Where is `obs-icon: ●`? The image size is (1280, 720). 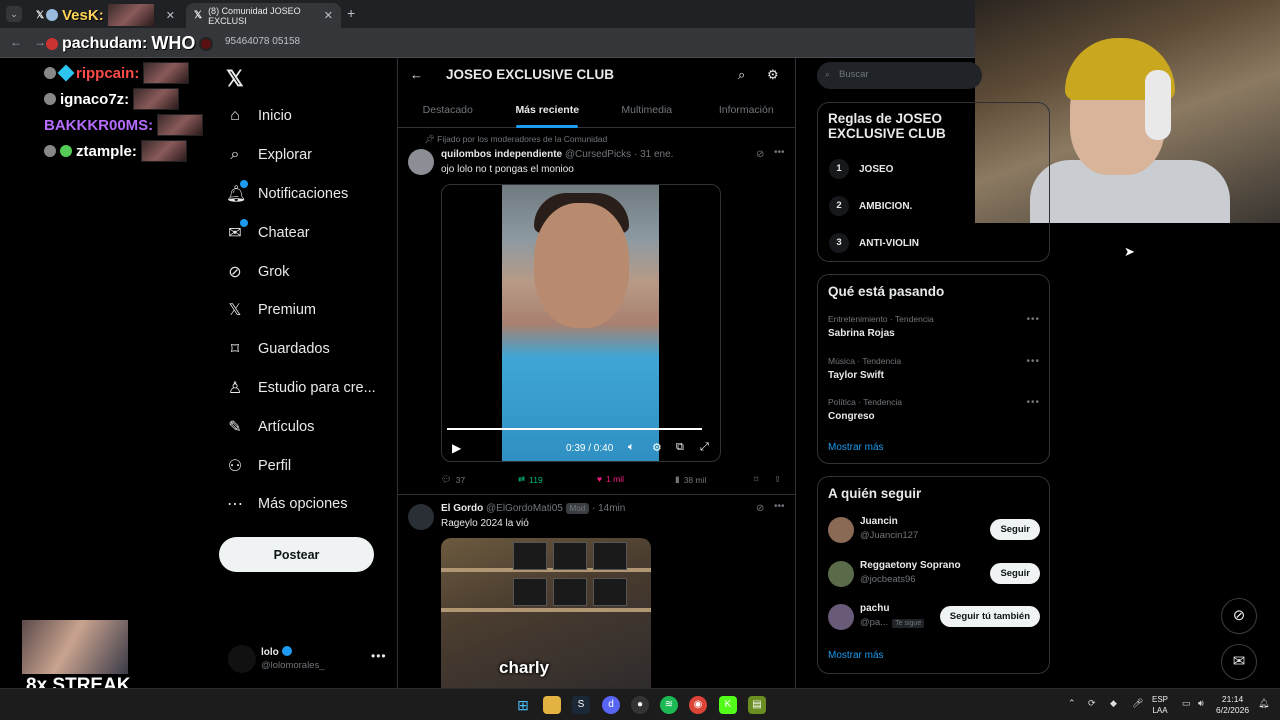
obs-icon: ● is located at coordinates (640, 705).